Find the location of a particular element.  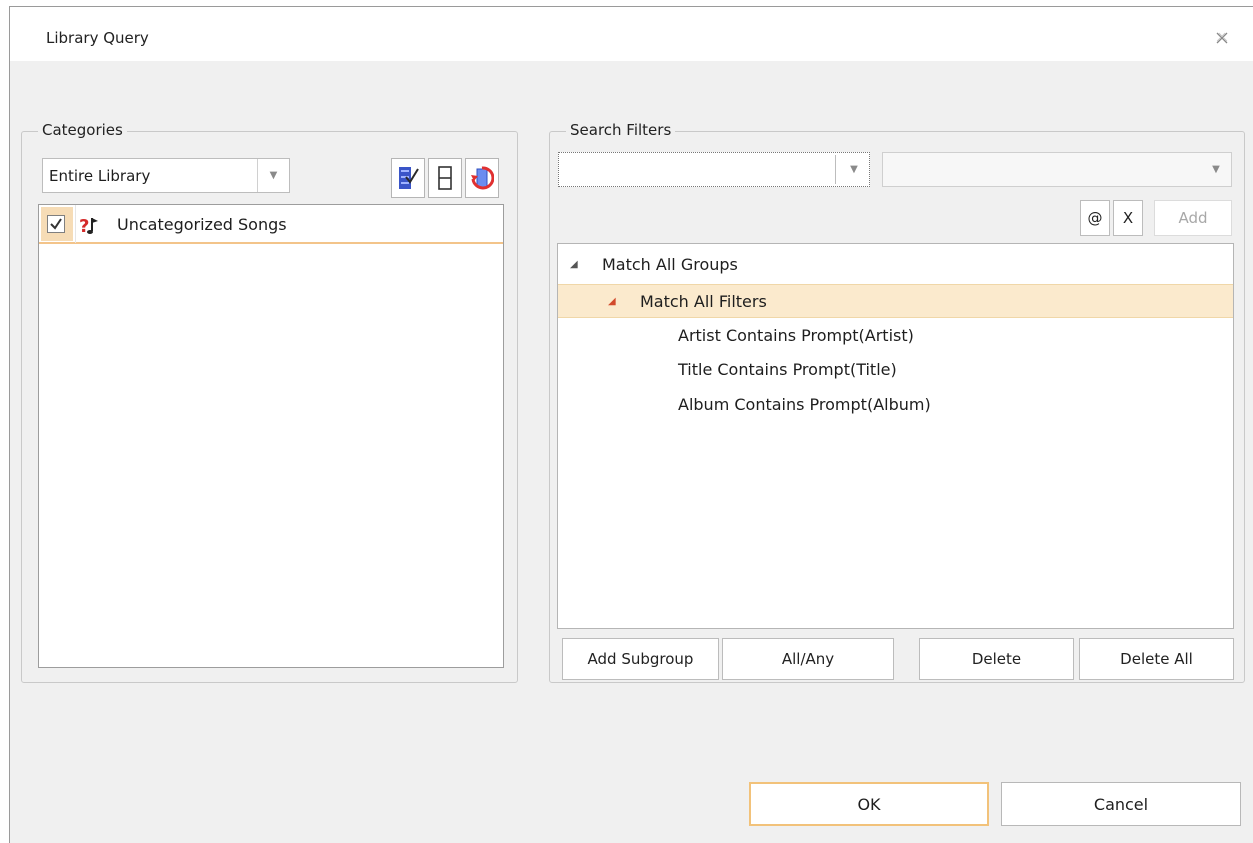

categories-legend: Categories is located at coordinates (82, 130).